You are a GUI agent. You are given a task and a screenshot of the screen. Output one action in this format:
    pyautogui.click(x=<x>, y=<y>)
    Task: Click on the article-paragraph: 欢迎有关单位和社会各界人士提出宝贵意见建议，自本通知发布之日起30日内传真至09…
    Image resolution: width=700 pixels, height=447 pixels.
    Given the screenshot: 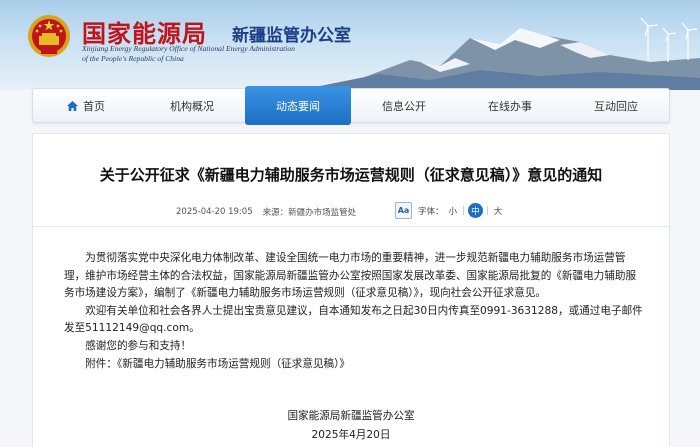 What is the action you would take?
    pyautogui.click(x=353, y=319)
    